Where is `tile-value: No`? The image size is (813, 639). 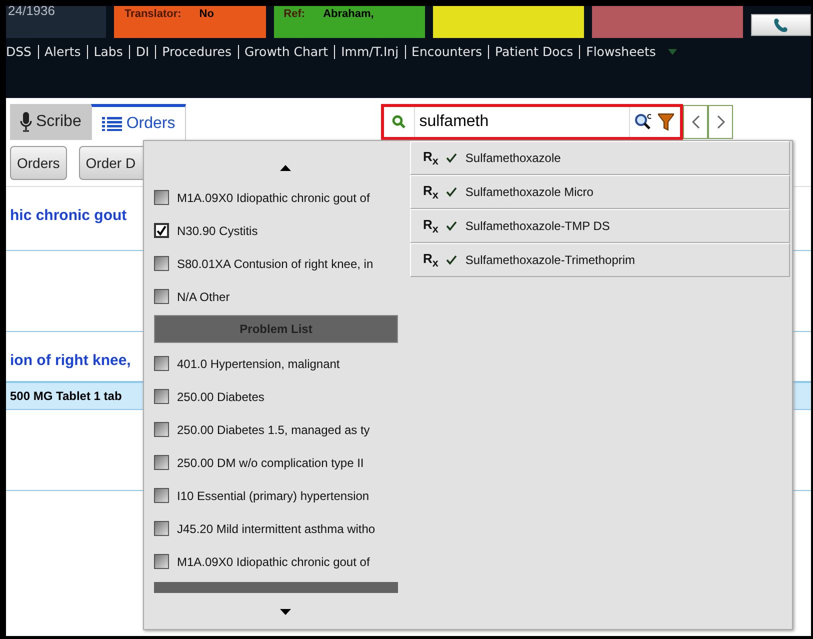
tile-value: No is located at coordinates (206, 14).